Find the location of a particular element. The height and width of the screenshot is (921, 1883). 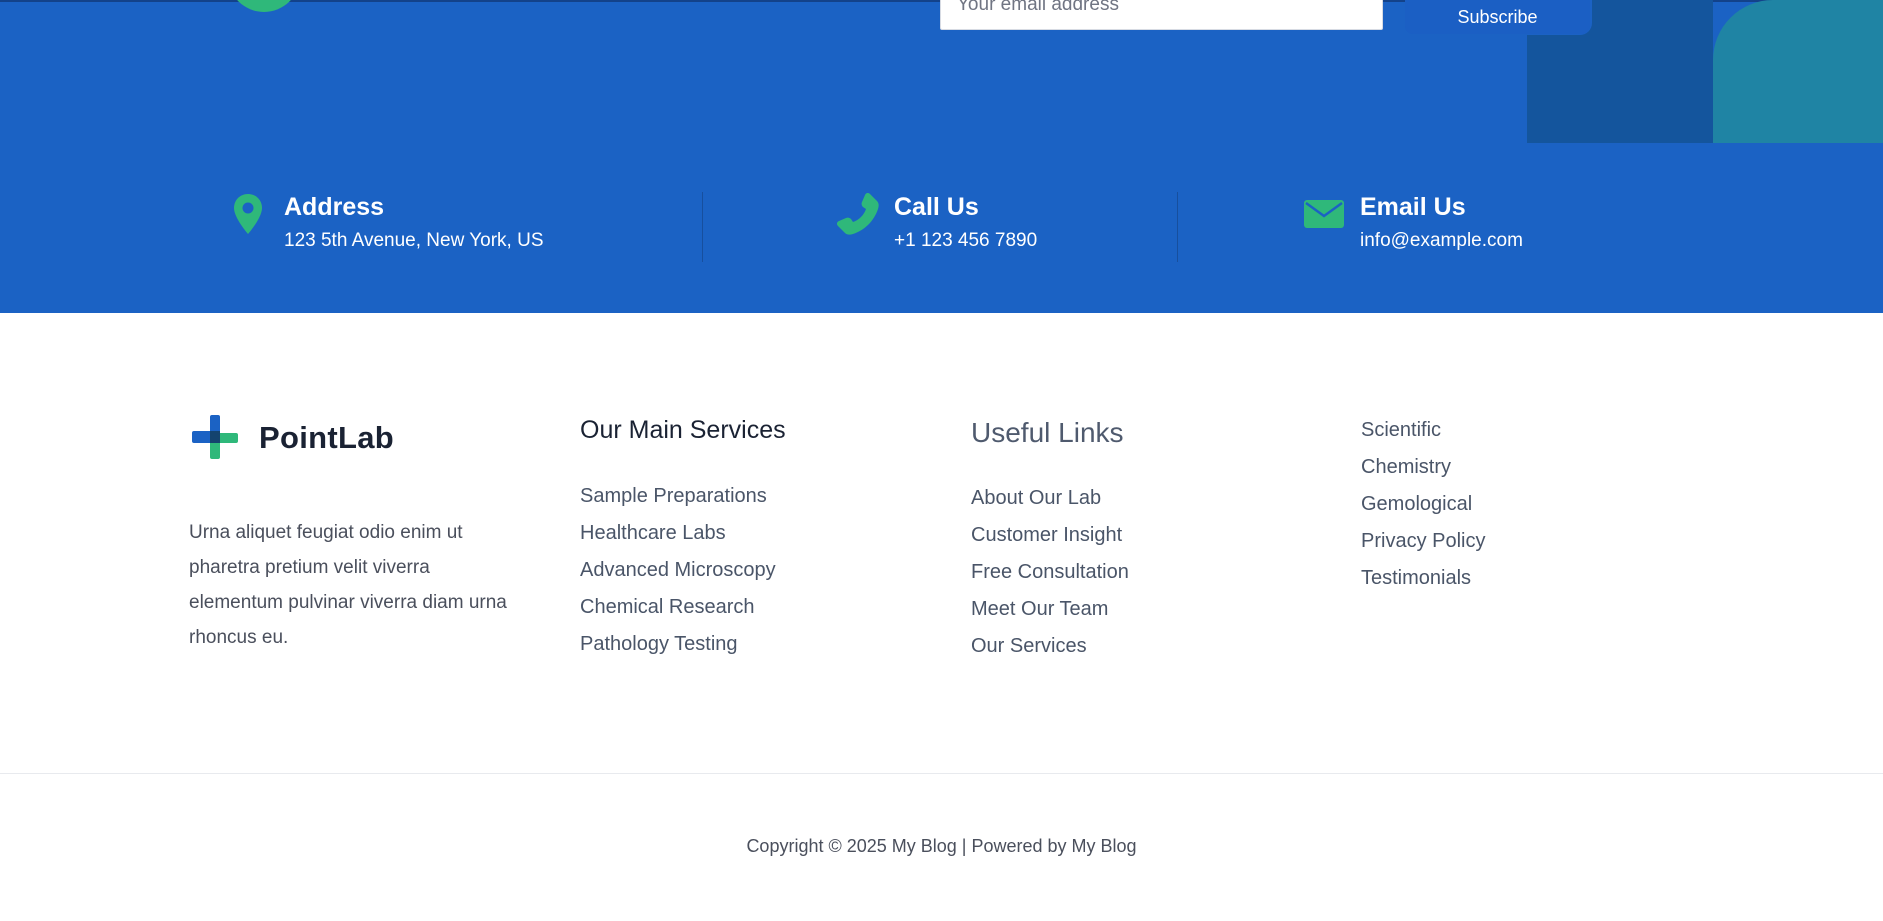

services-link: Pathology Testing is located at coordinates (678, 644).